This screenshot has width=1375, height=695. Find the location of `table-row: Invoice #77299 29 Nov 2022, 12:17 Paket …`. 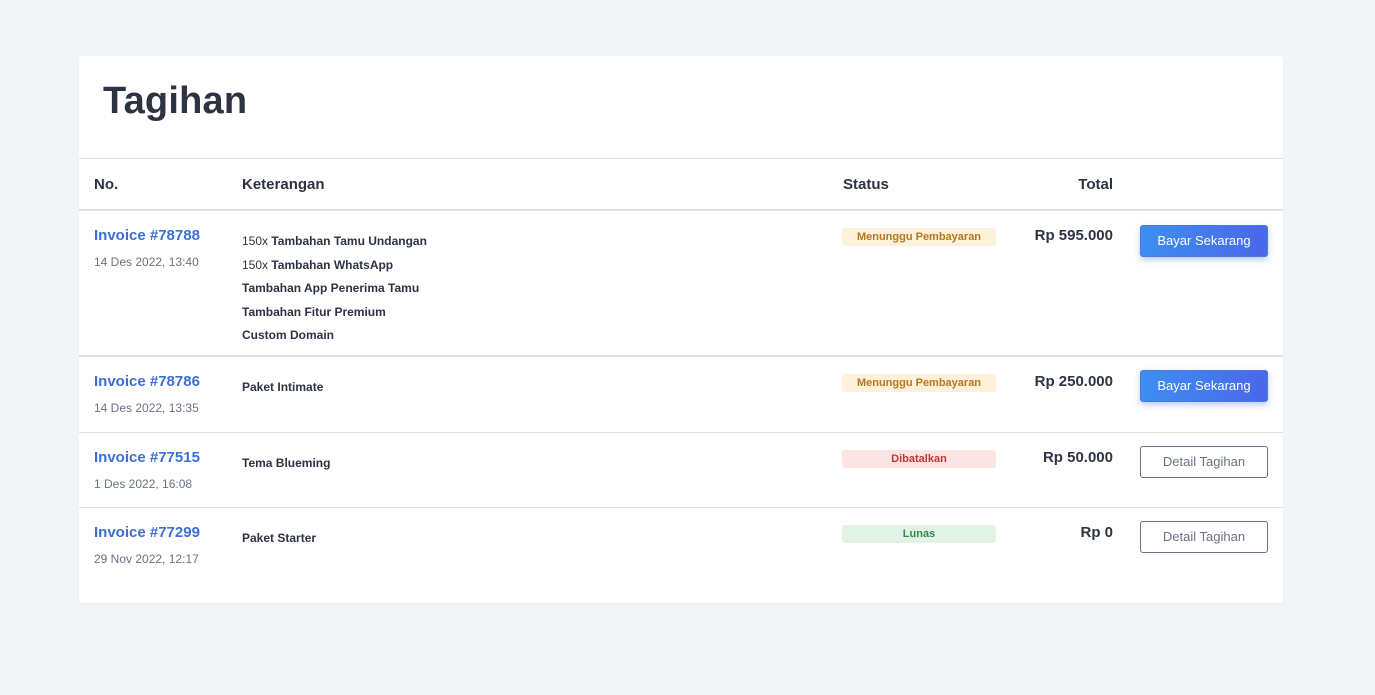

table-row: Invoice #77299 29 Nov 2022, 12:17 Paket … is located at coordinates (681, 545).